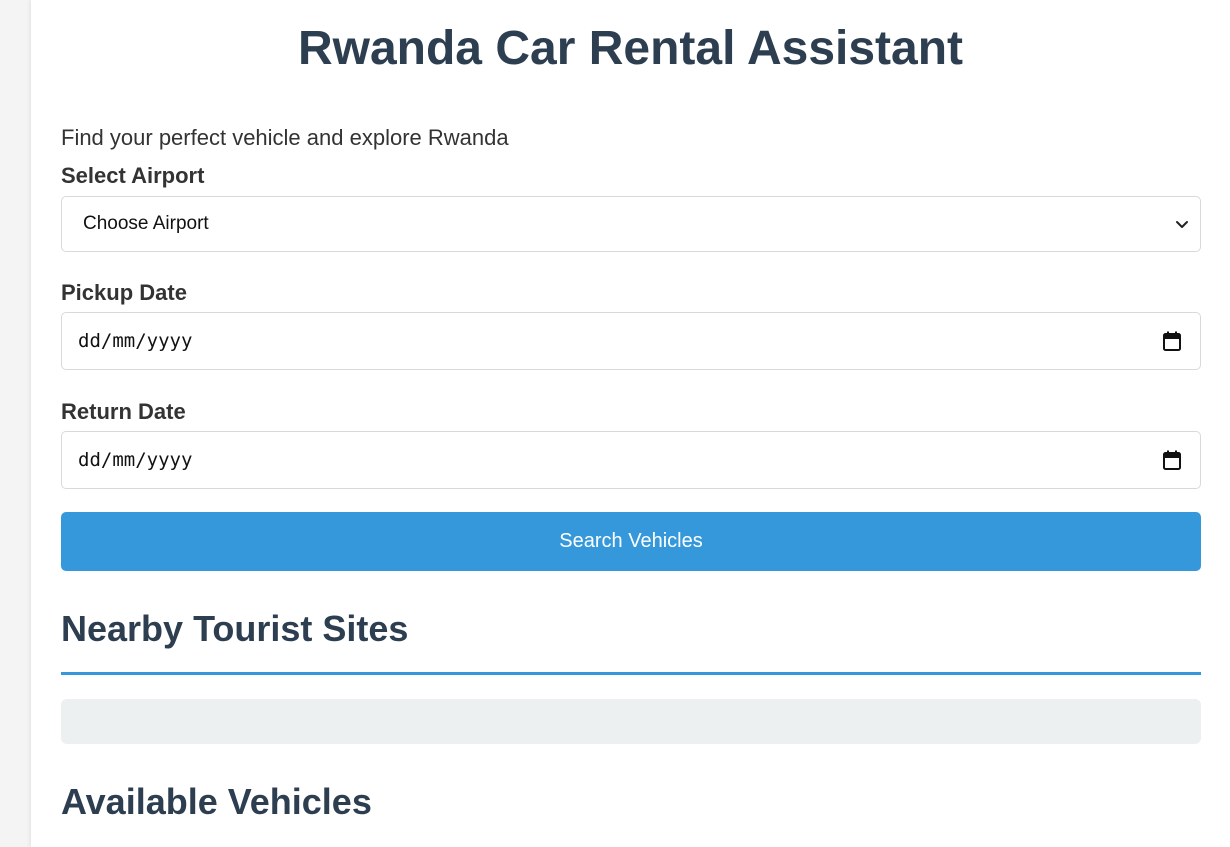 This screenshot has height=847, width=1230. I want to click on tourist-sites-panel, so click(631, 721).